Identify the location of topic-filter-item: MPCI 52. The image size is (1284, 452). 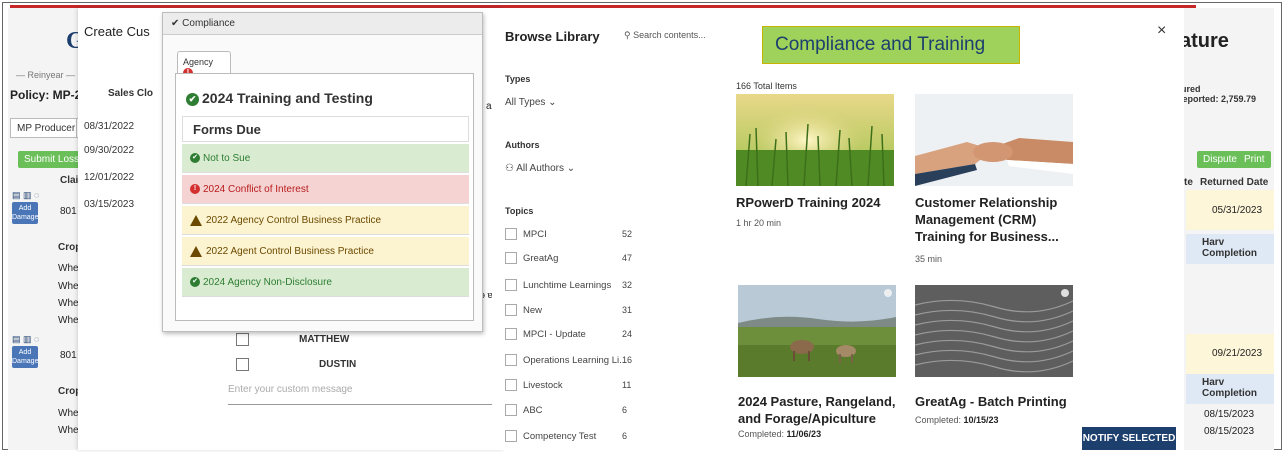
(570, 235).